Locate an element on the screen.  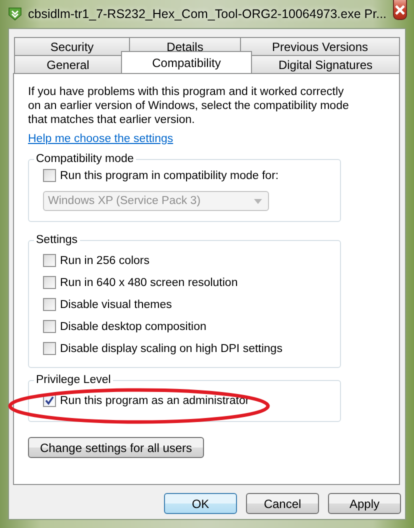
group-title: Compatibility mode is located at coordinates (85, 159).